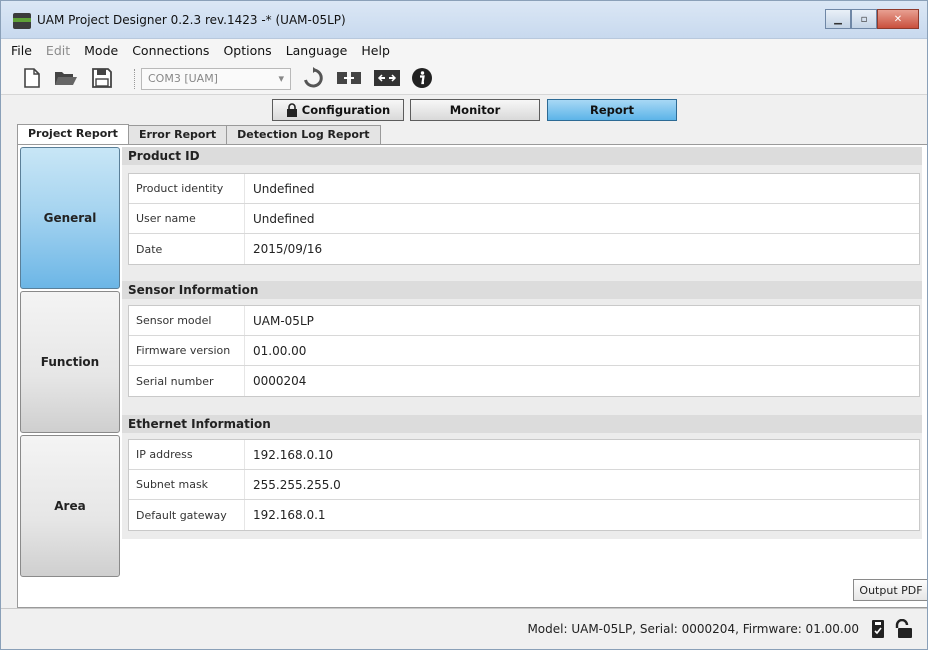  Describe the element at coordinates (177, 134) in the screenshot. I see `tab-error-report: Error Report` at that location.